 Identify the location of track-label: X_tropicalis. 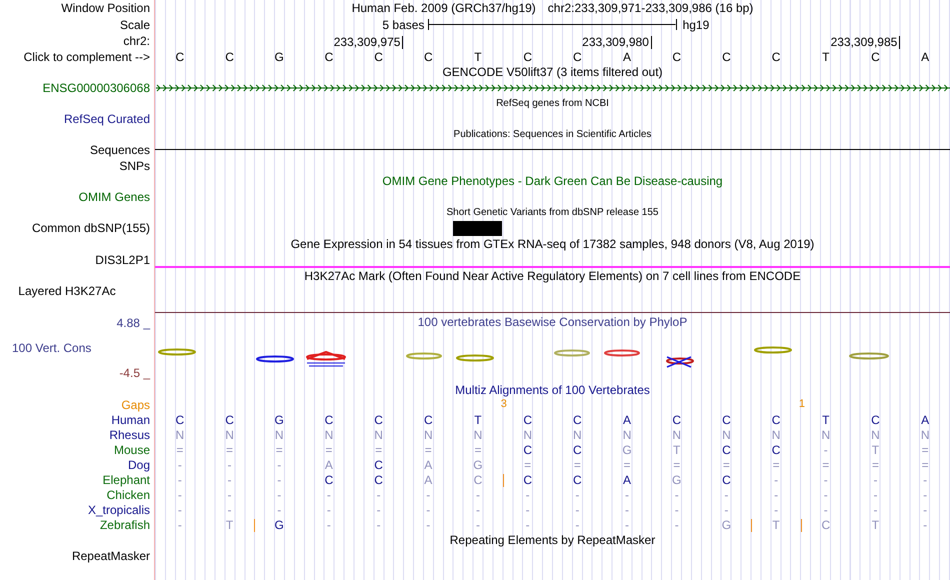
(119, 509).